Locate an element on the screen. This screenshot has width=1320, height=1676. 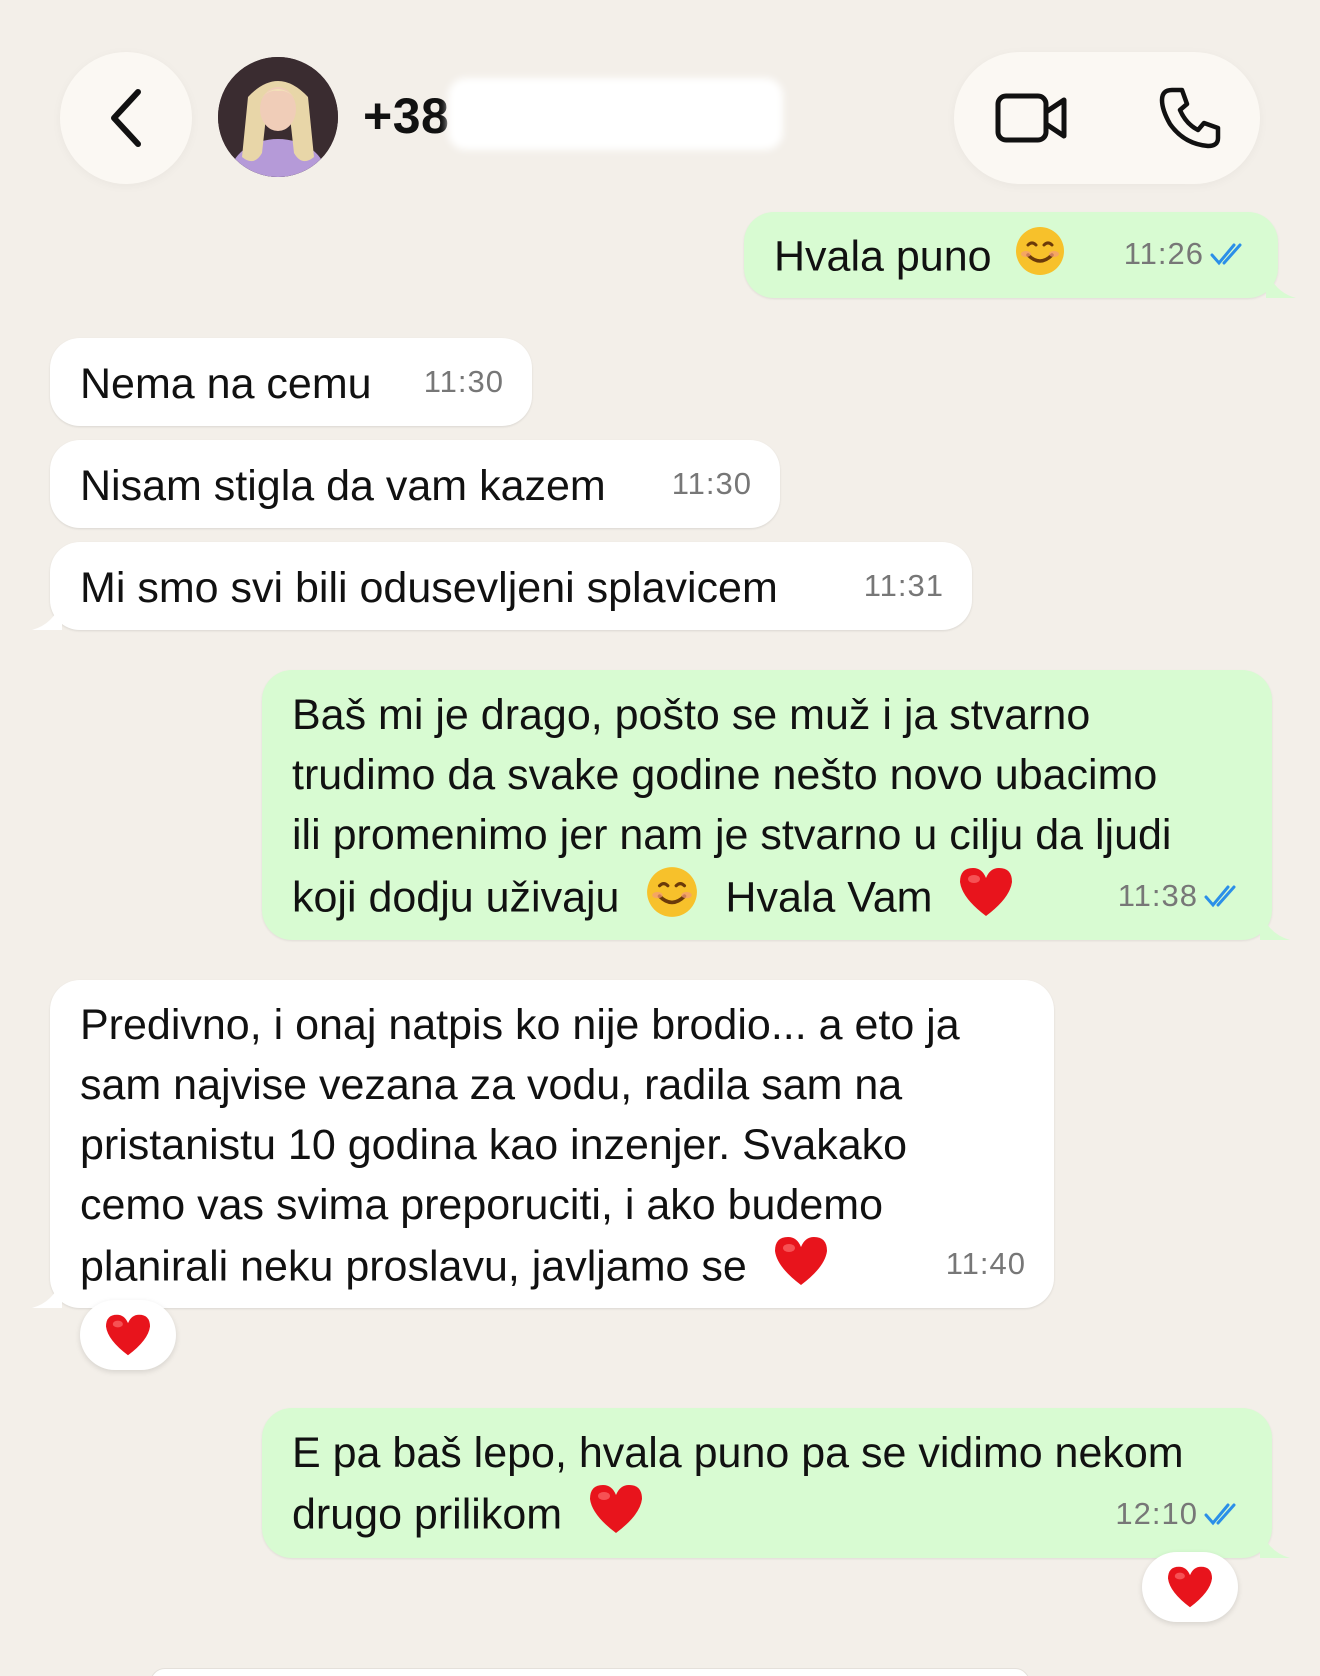
message-input-bar is located at coordinates (590, 1672).